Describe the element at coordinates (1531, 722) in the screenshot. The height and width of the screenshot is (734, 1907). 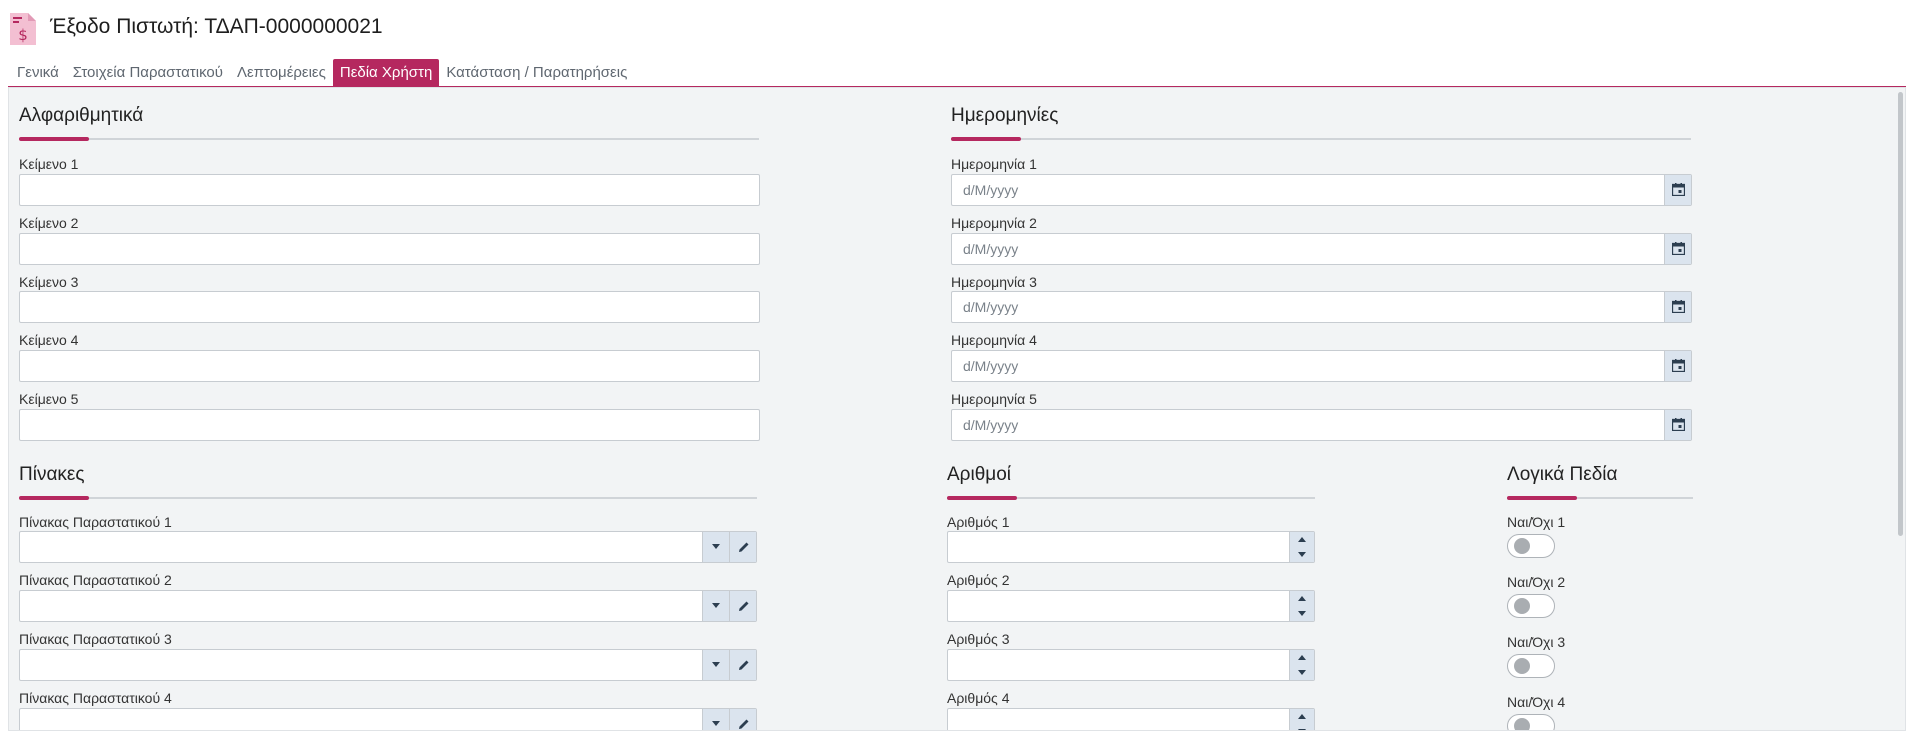
I see `boolean-4-toggle` at that location.